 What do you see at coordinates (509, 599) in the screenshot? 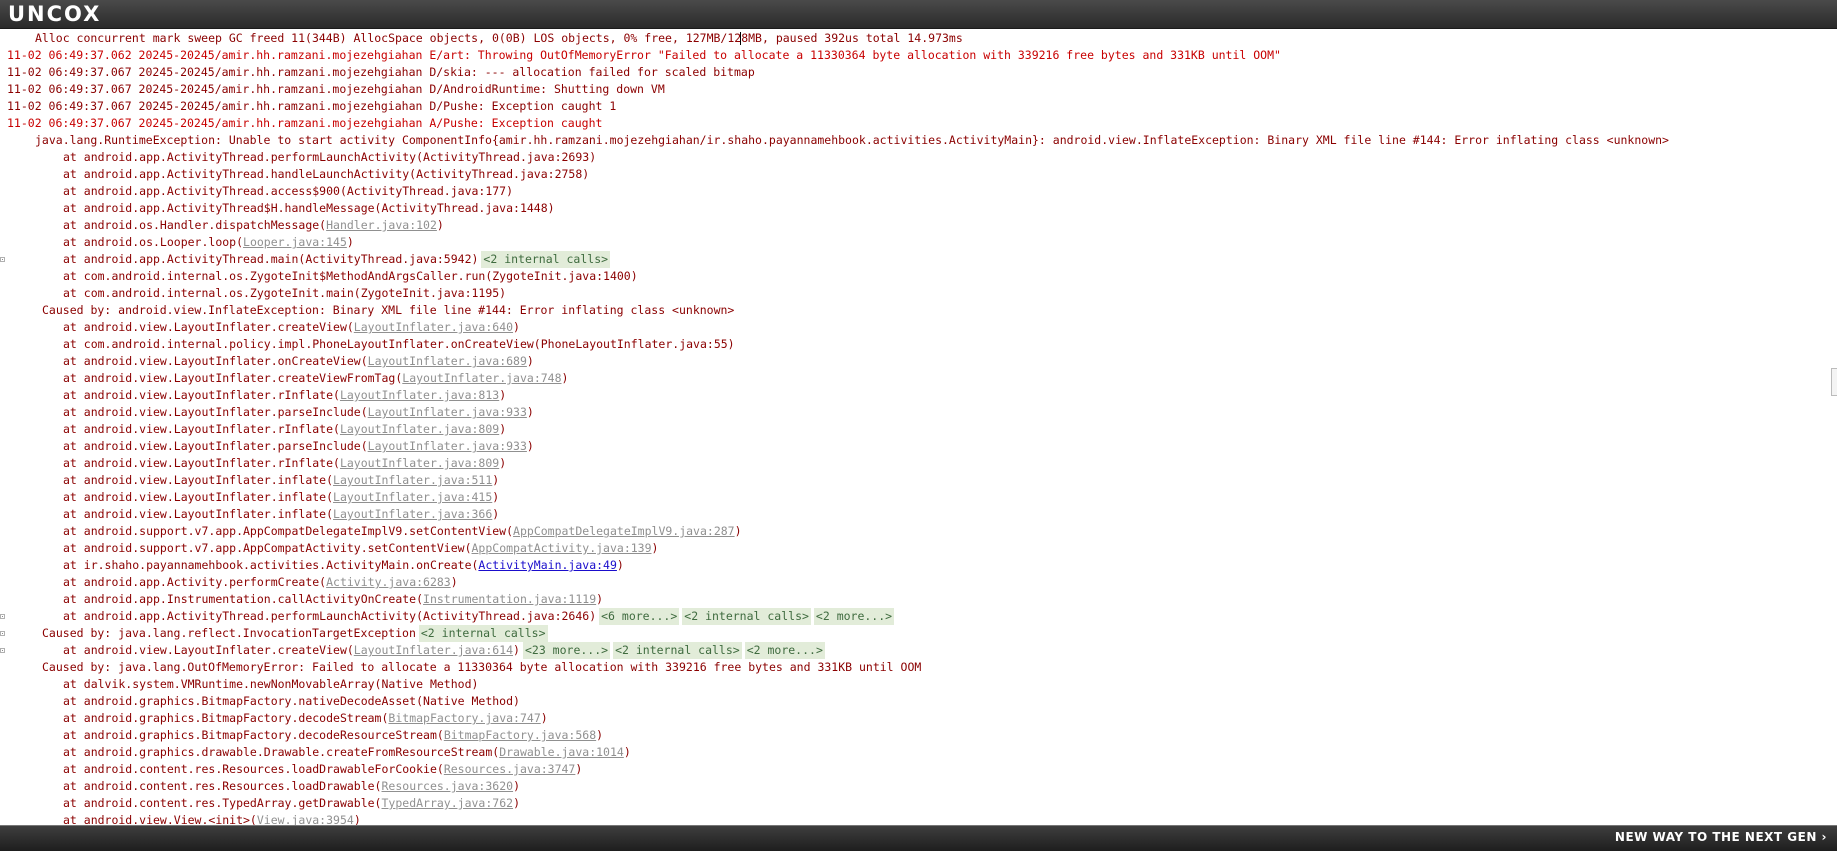
I see `source-file-link: Instrumentation.java:1119` at bounding box center [509, 599].